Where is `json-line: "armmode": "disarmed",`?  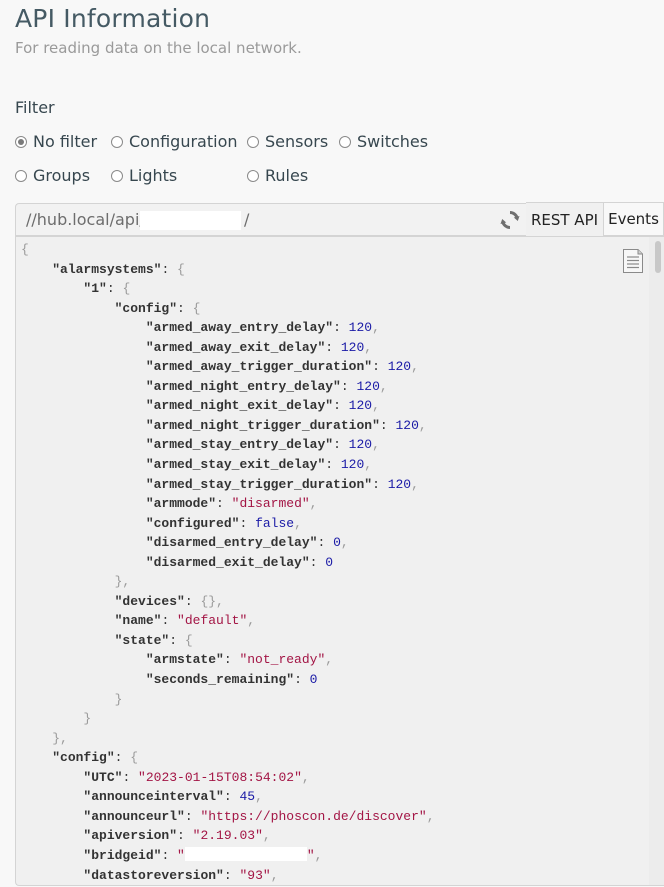 json-line: "armmode": "disarmed", is located at coordinates (228, 504).